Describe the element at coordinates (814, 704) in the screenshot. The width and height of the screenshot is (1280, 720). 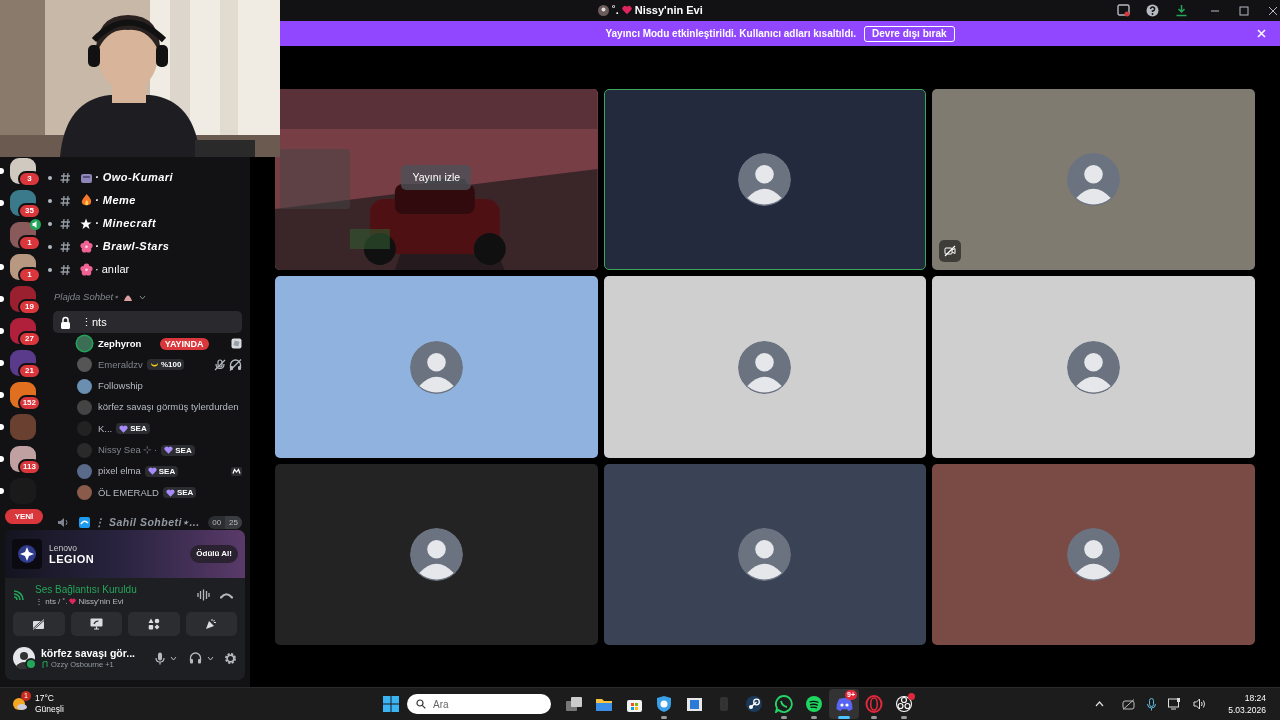
I see `music-app-icon` at that location.